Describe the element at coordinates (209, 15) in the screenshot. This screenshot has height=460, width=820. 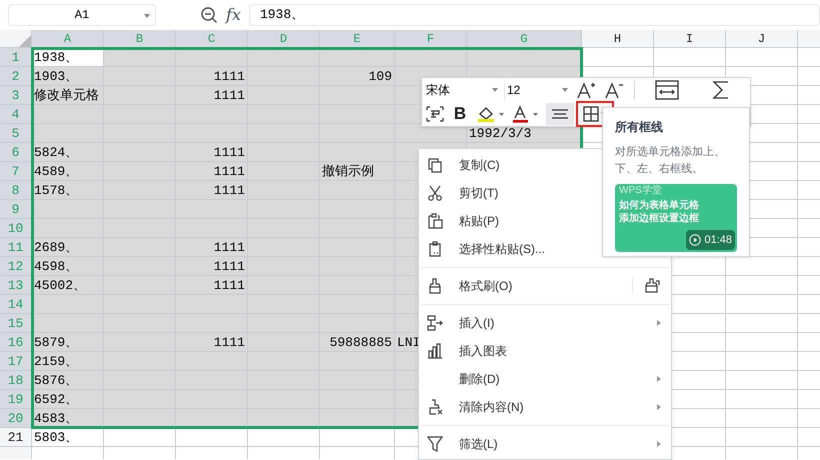
I see `zoom-icon` at that location.